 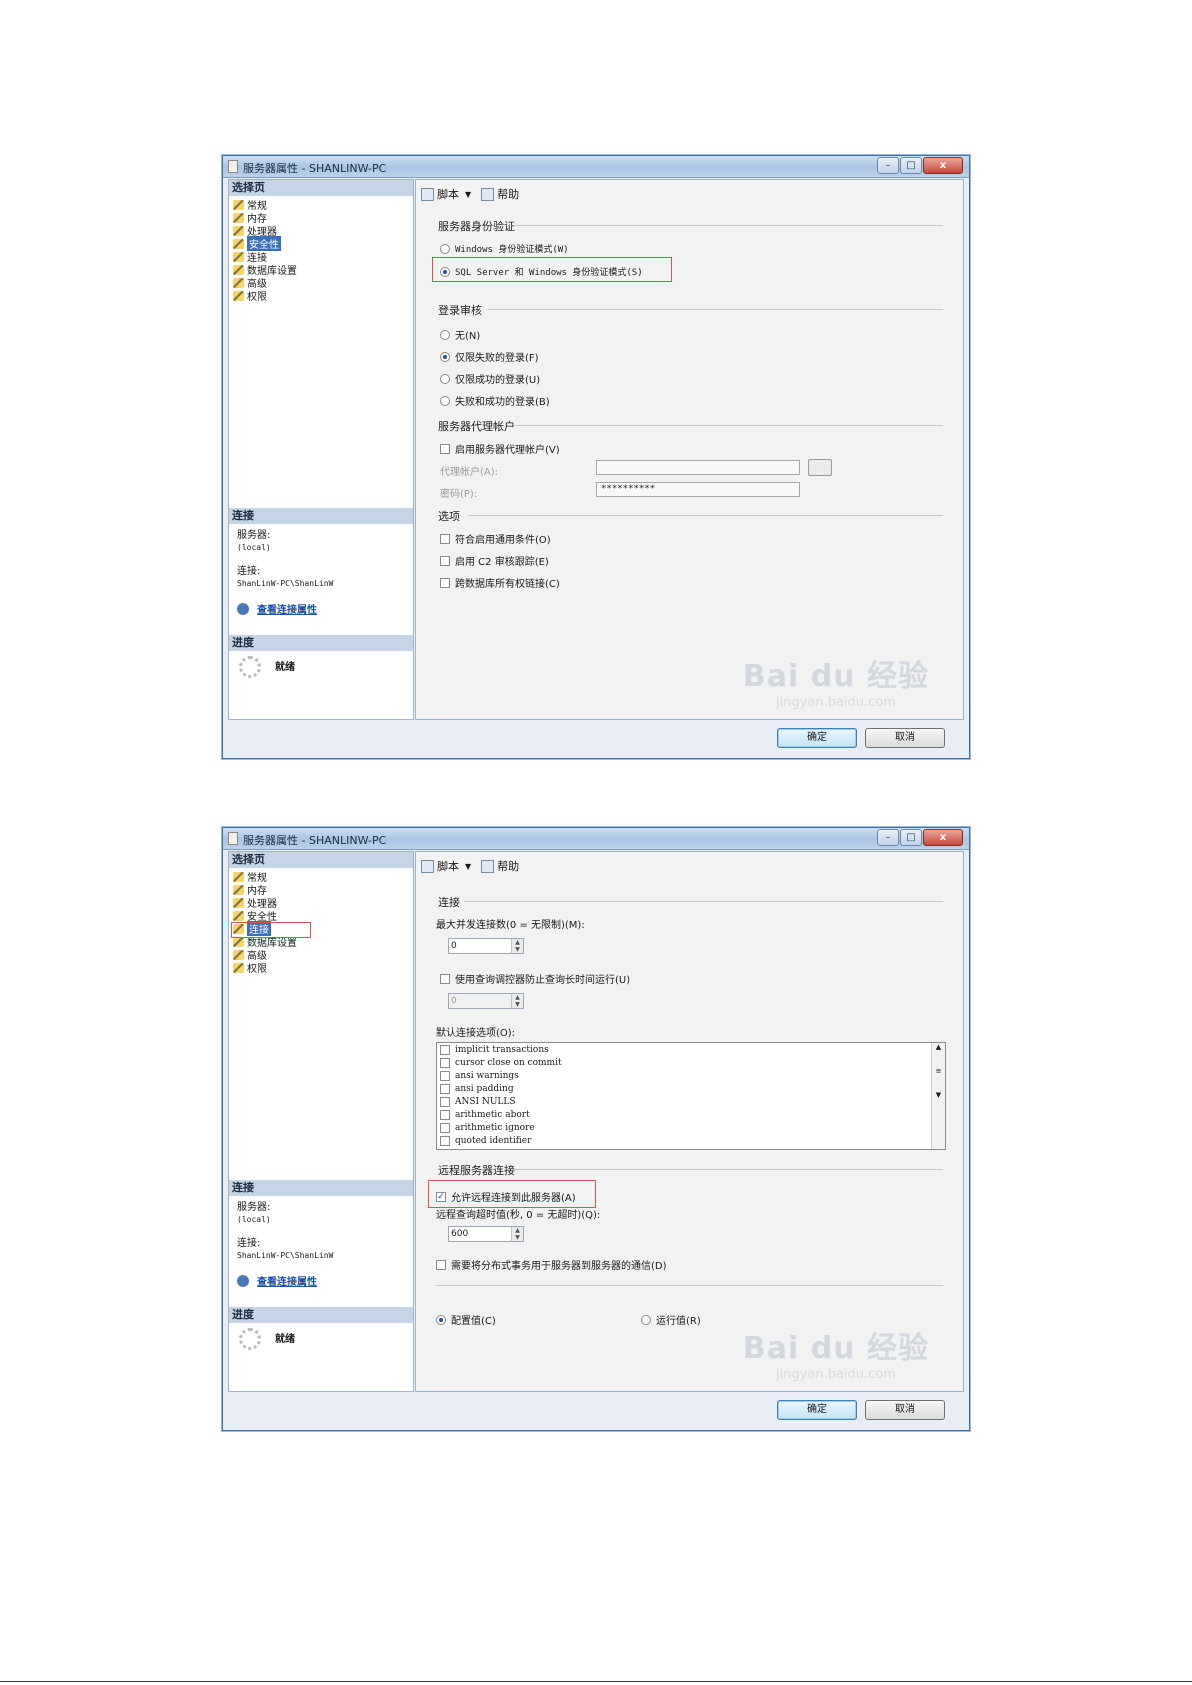 What do you see at coordinates (690, 426) in the screenshot?
I see `group-proxy-account: 服务器代理帐户` at bounding box center [690, 426].